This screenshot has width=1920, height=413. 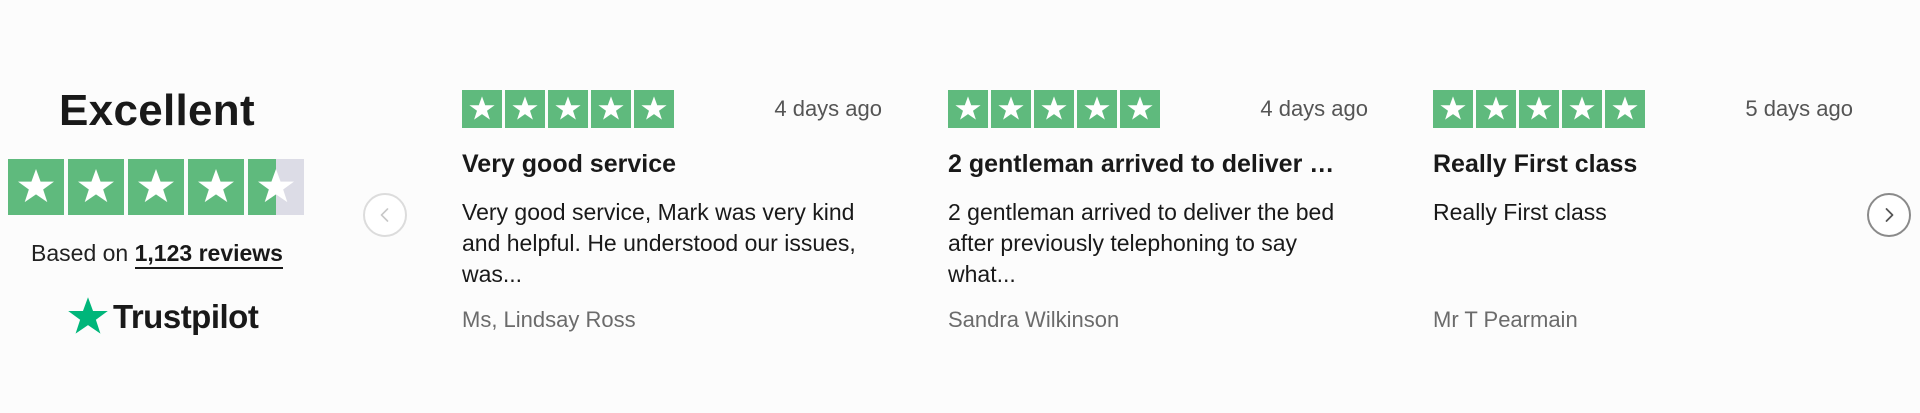 What do you see at coordinates (1505, 319) in the screenshot?
I see `review-author: Mr T Pearmain` at bounding box center [1505, 319].